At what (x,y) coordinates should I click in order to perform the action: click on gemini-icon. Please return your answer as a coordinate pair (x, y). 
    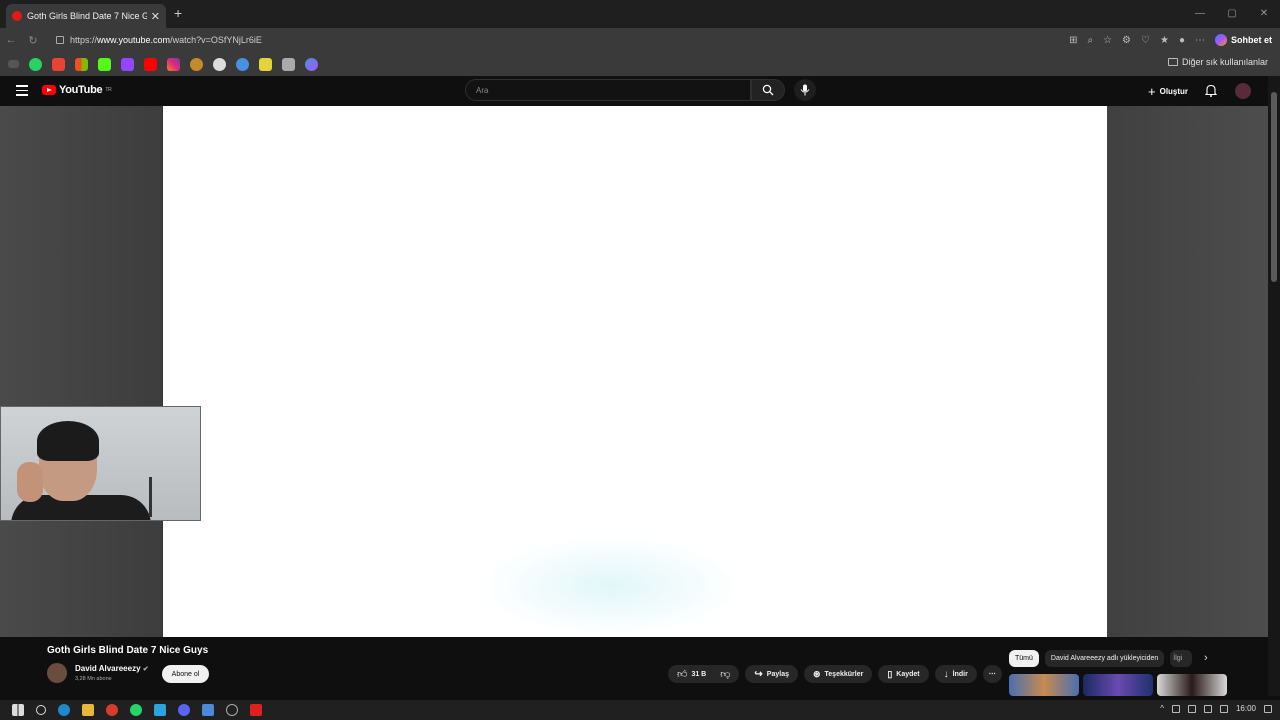
    Looking at the image, I should click on (311, 64).